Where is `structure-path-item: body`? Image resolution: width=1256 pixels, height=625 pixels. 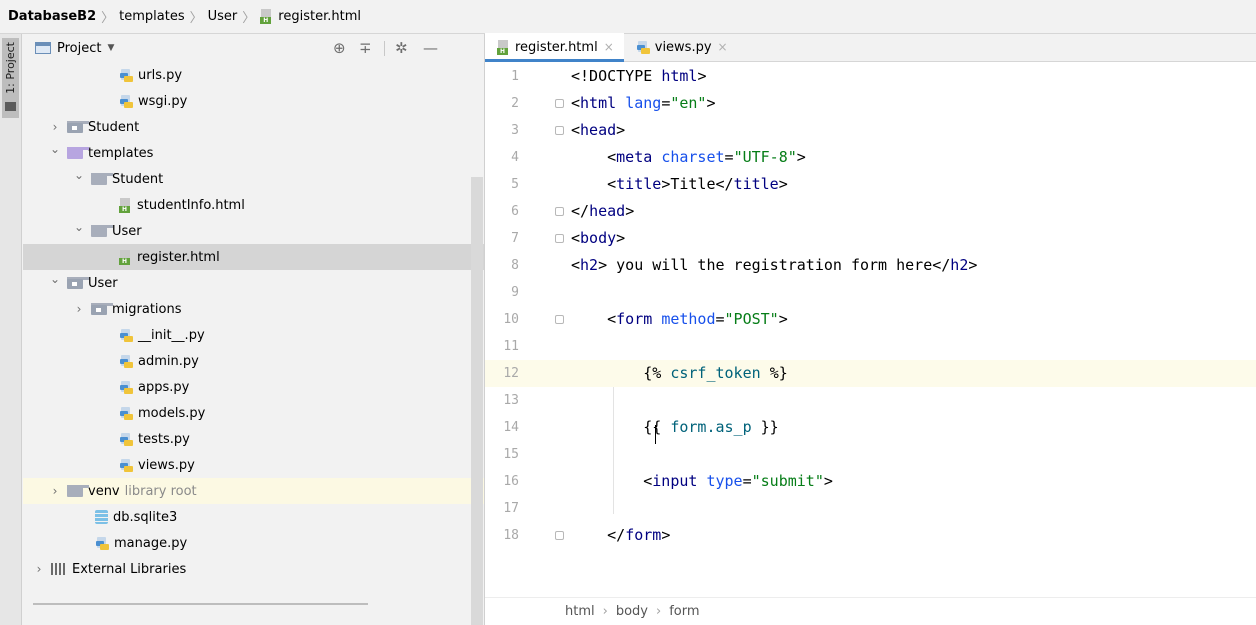 structure-path-item: body is located at coordinates (632, 611).